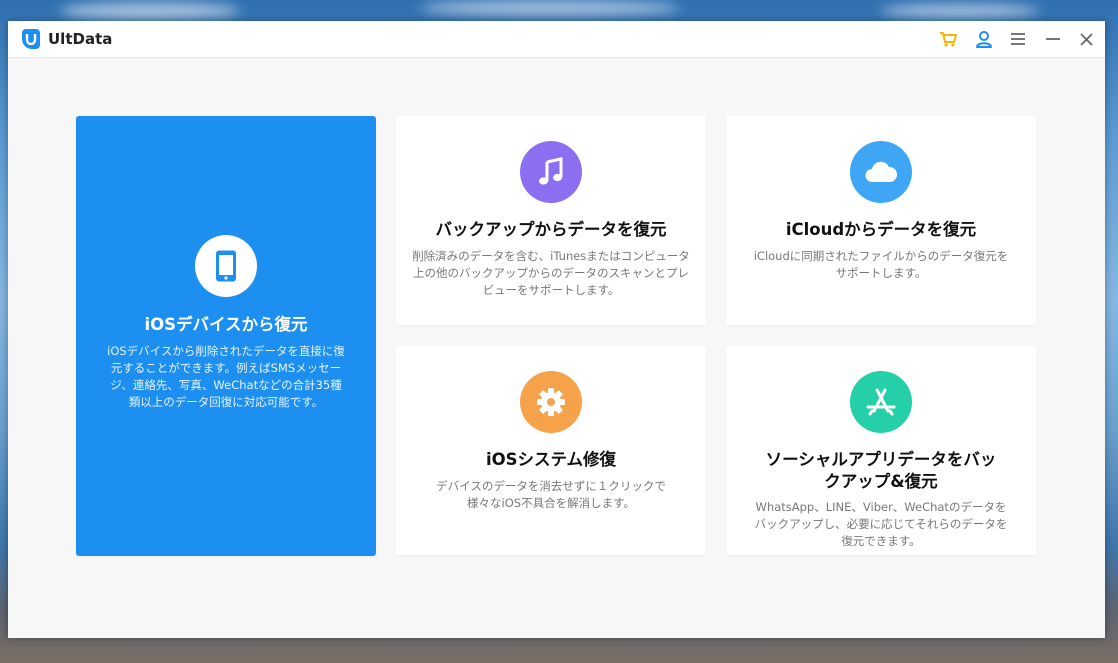 This screenshot has width=1118, height=663. Describe the element at coordinates (551, 494) in the screenshot. I see `card-description: デバイスのデータを消去せずに１クリックで様々なiOS不具合を解消します。` at that location.